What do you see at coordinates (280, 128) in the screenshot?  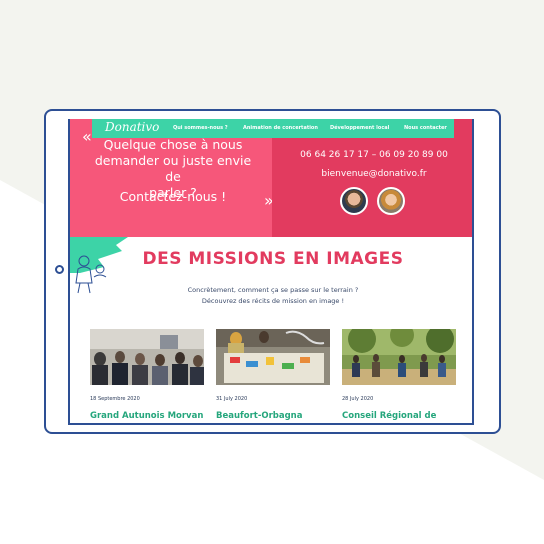 I see `nav-item-concertation: Animation de concertation` at bounding box center [280, 128].